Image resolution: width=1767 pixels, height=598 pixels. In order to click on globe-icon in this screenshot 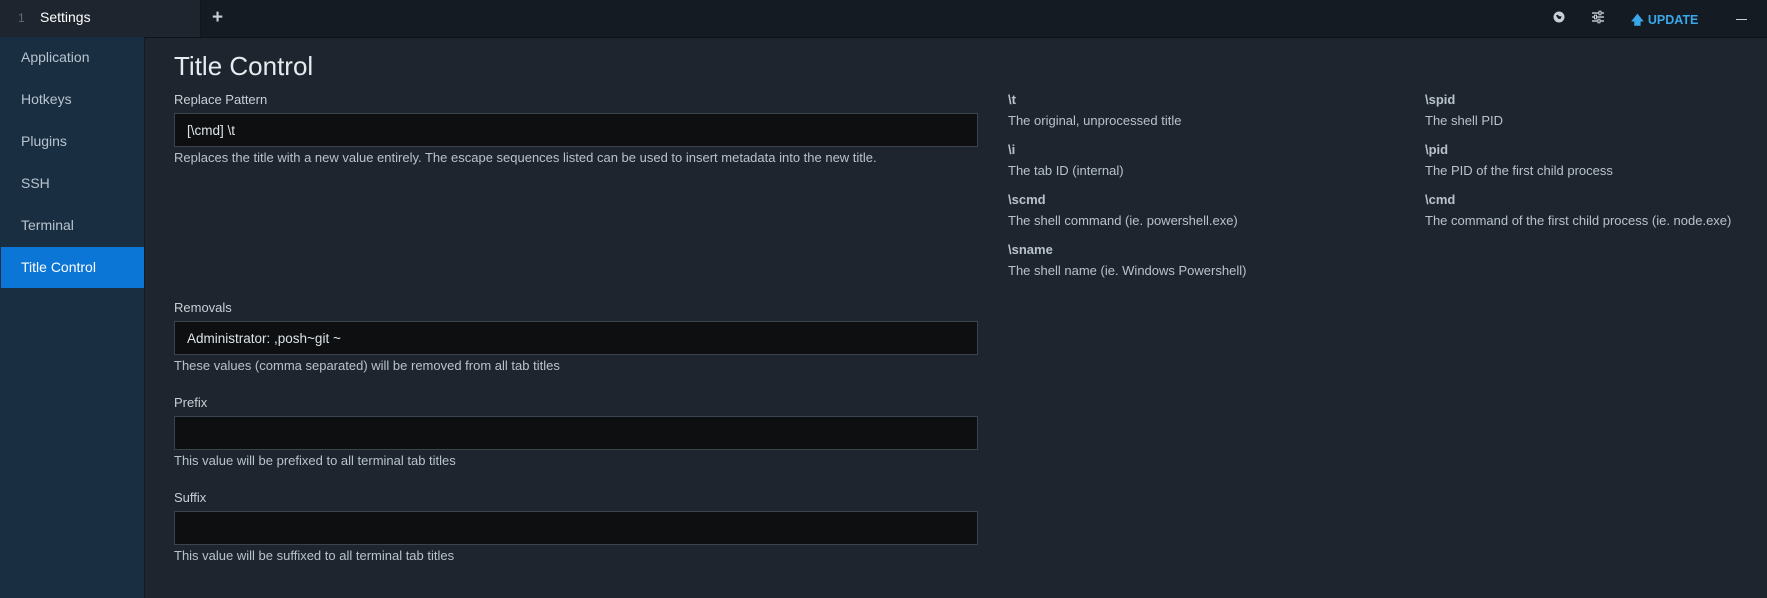, I will do `click(1559, 19)`.